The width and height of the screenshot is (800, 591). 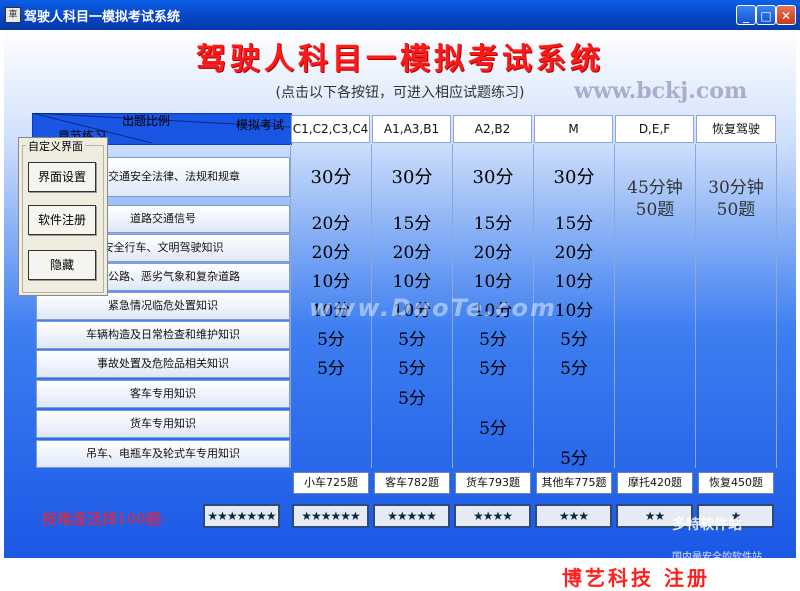 I want to click on chapter-row-6-button: 车辆构造及日常检查和维护知识, so click(x=163, y=335).